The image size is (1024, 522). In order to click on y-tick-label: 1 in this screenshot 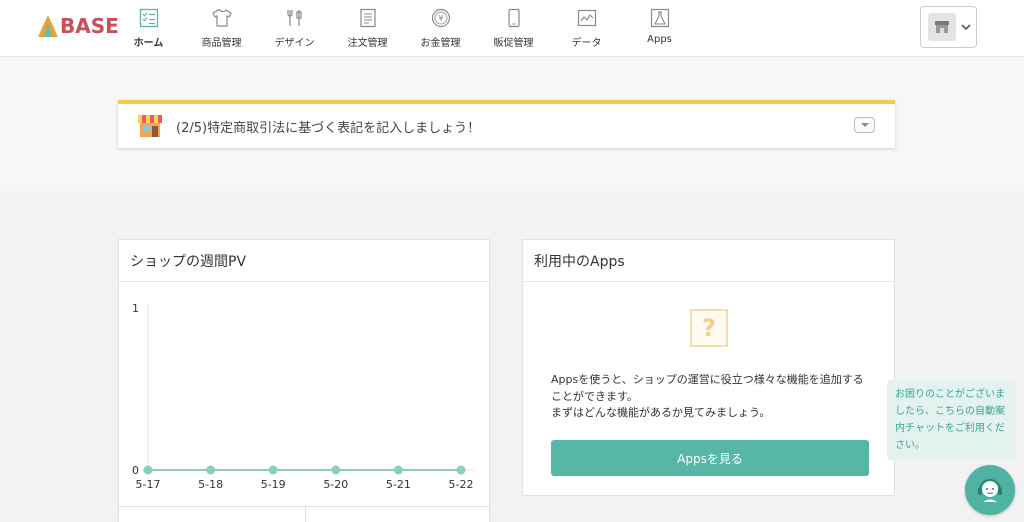, I will do `click(135, 308)`.